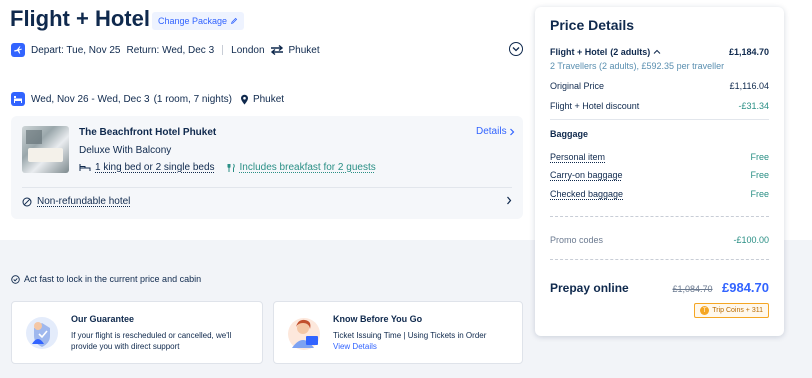  I want to click on edit-icon, so click(234, 20).